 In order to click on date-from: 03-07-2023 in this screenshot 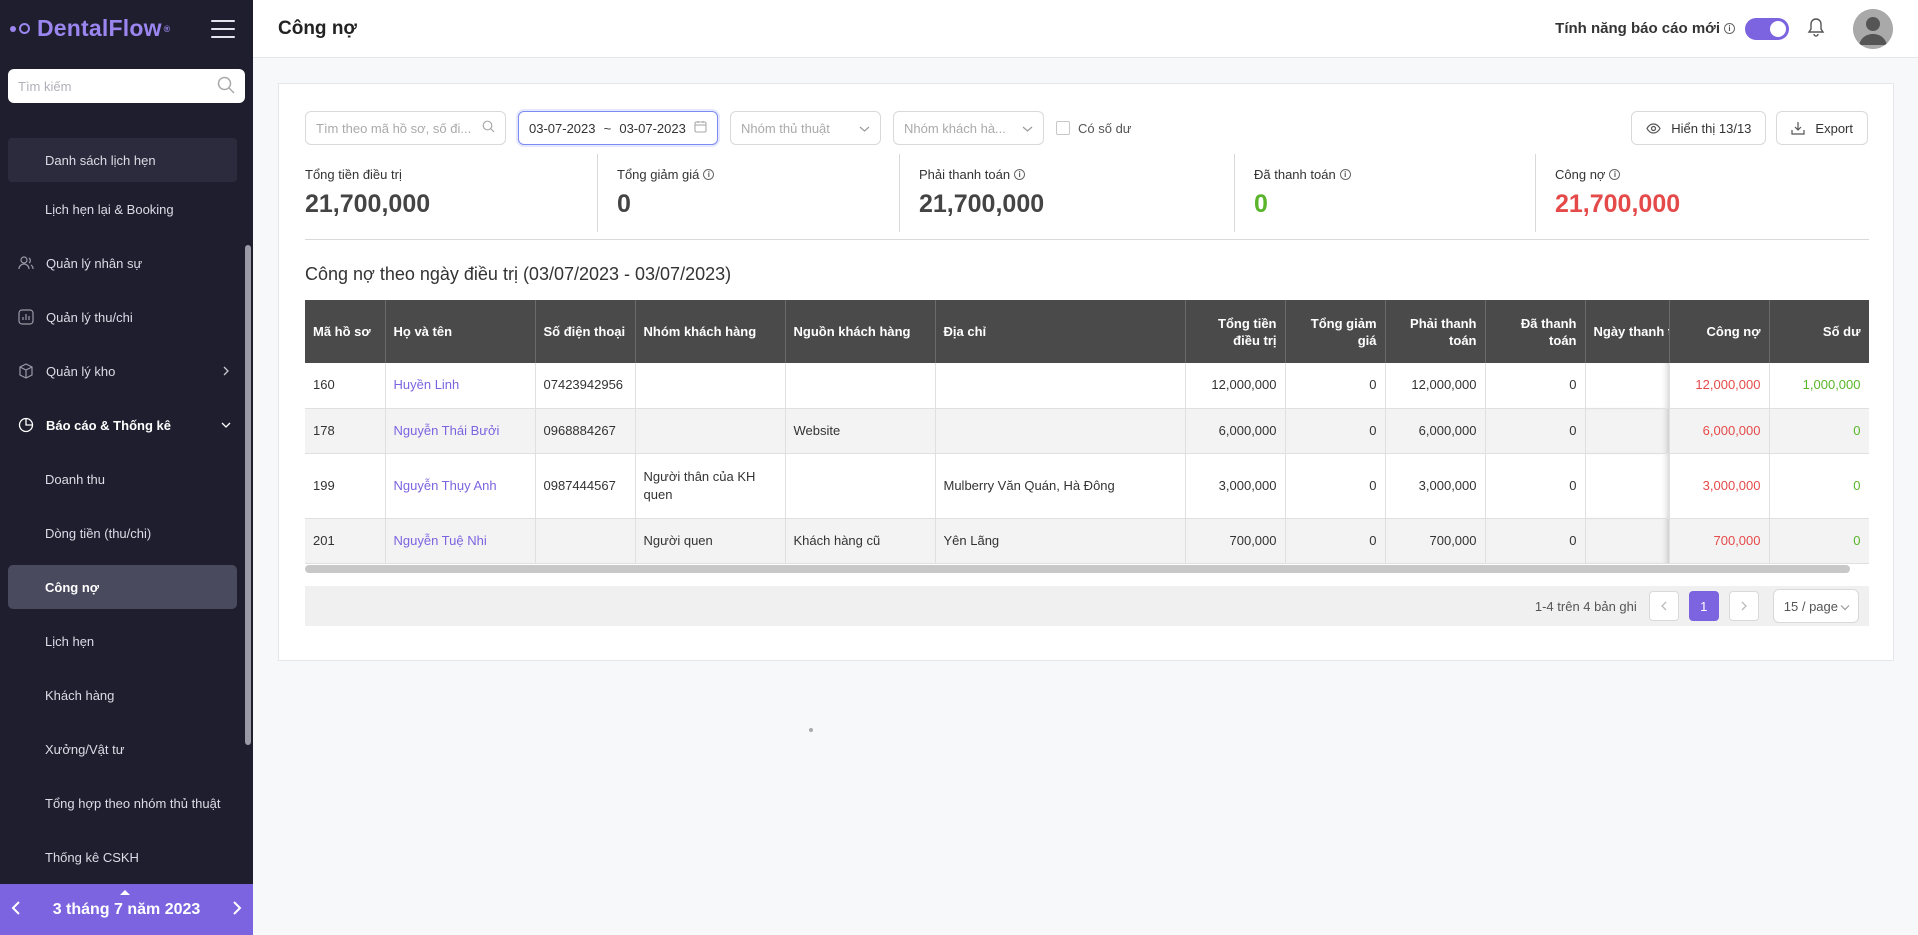, I will do `click(562, 128)`.